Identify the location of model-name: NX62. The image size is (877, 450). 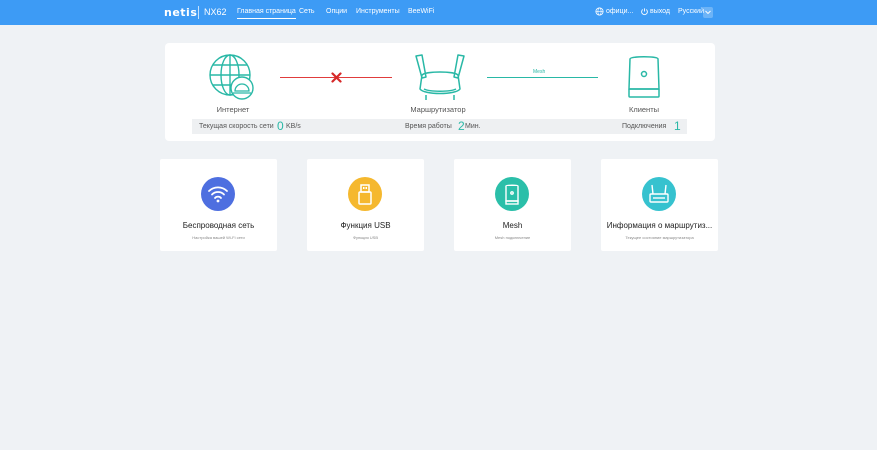
(215, 12).